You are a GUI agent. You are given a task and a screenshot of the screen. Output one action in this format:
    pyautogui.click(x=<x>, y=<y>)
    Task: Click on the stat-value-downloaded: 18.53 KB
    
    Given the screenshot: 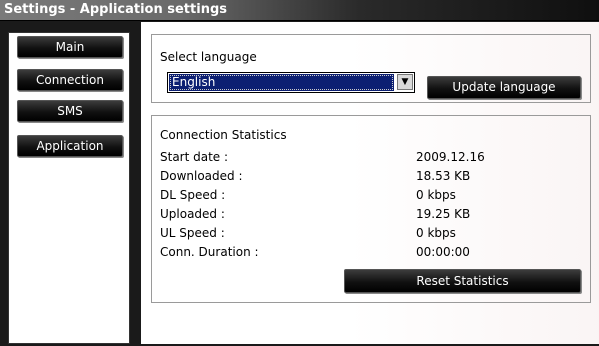 What is the action you would take?
    pyautogui.click(x=443, y=176)
    